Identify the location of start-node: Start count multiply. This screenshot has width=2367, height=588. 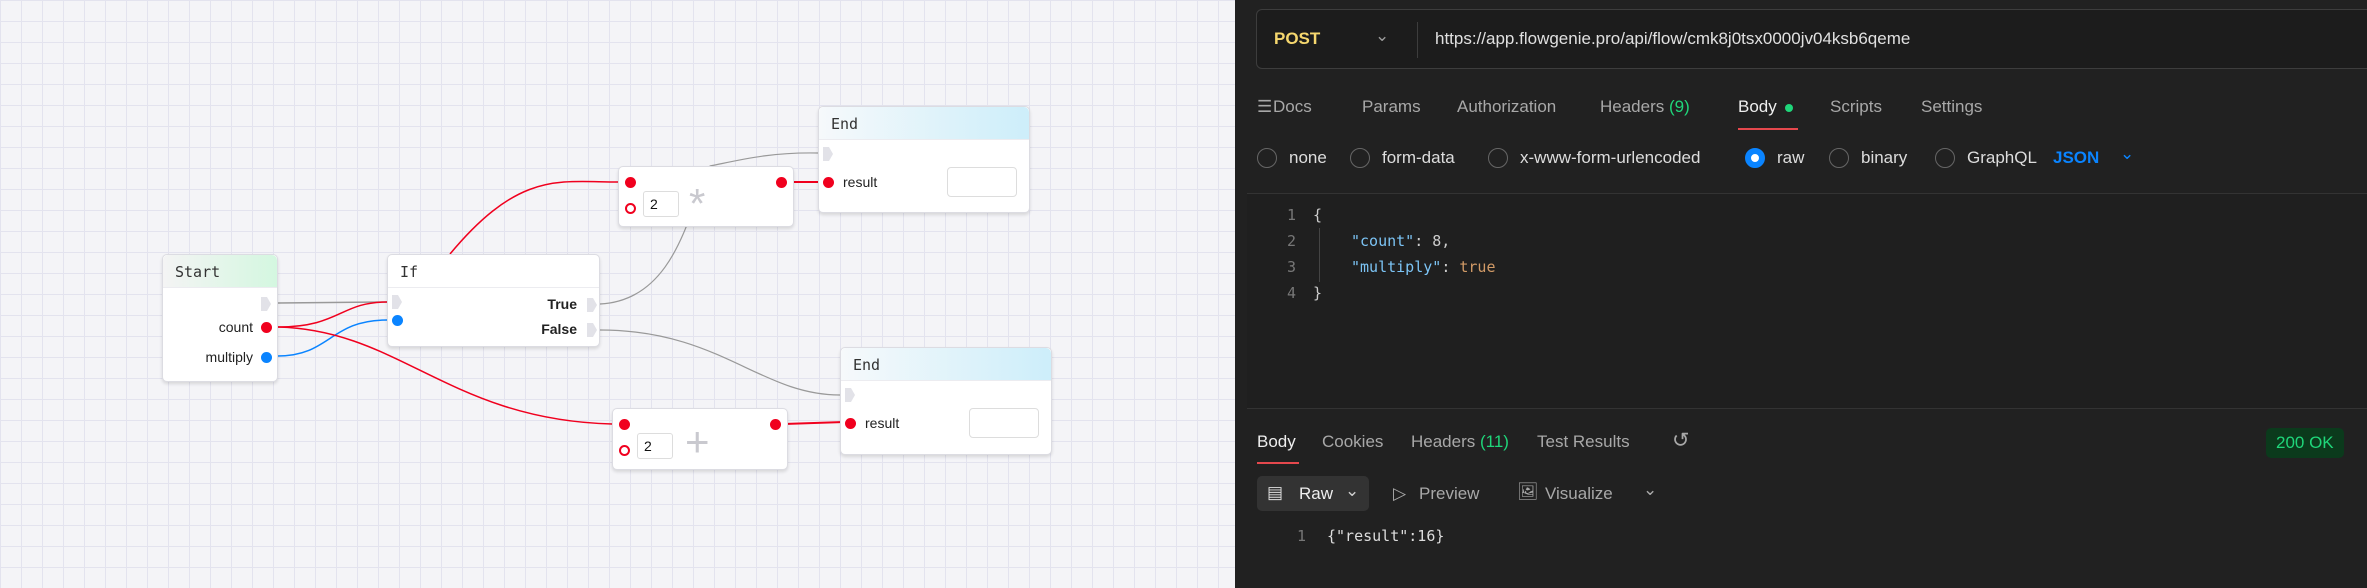
(220, 318).